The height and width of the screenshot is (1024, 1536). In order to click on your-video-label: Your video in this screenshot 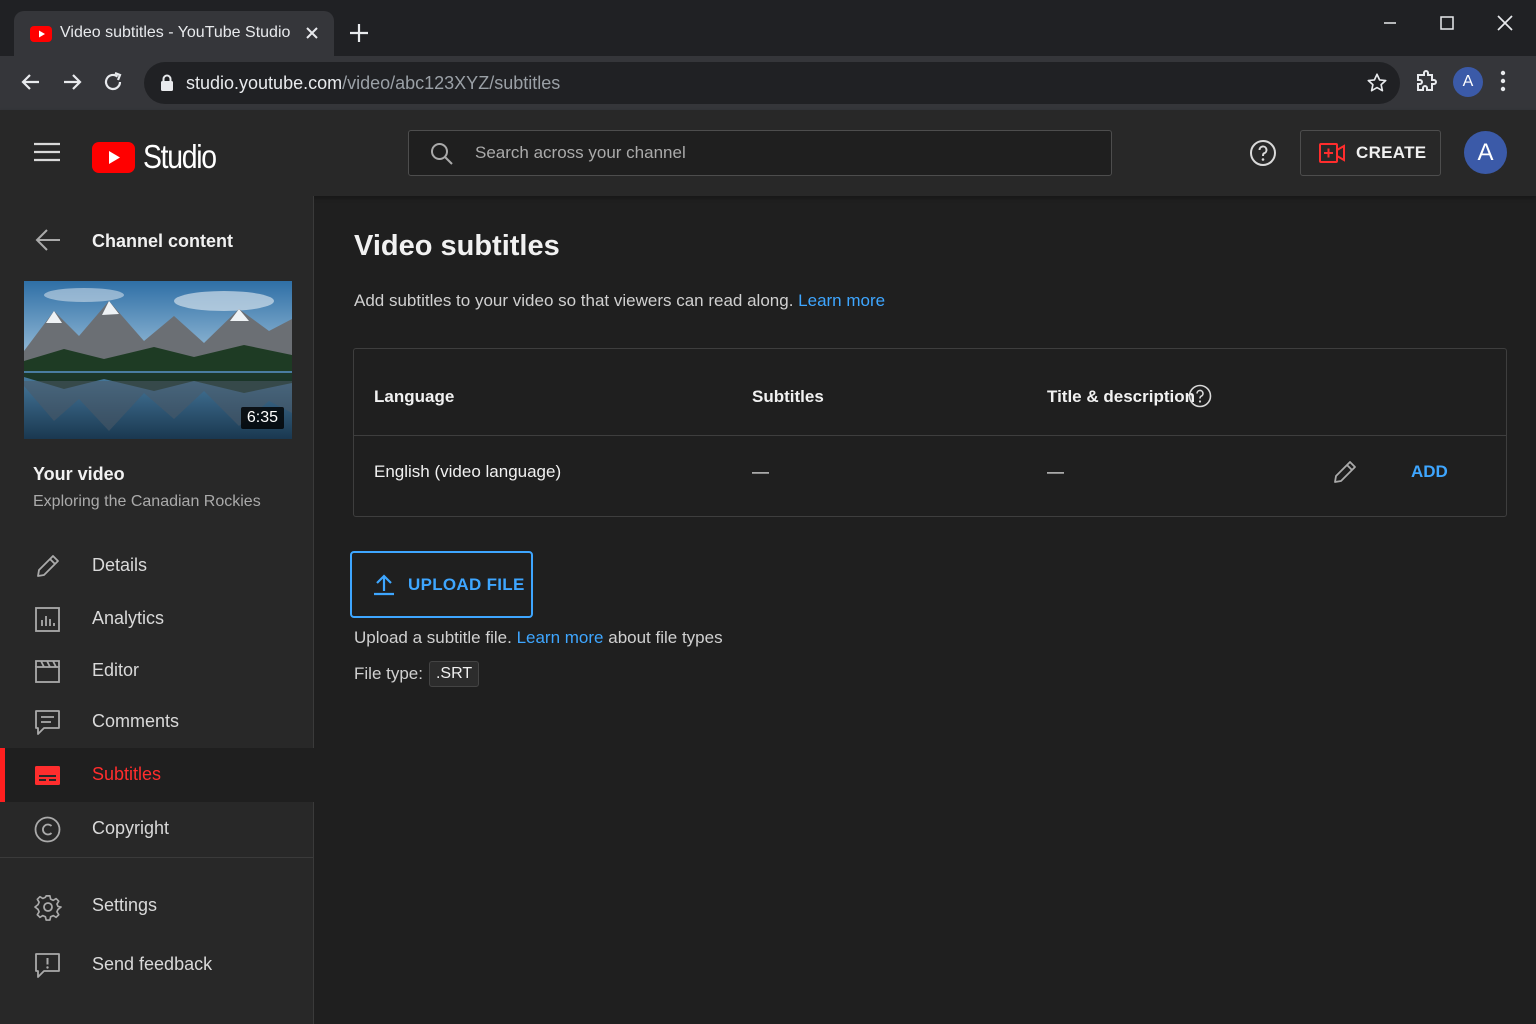, I will do `click(79, 474)`.